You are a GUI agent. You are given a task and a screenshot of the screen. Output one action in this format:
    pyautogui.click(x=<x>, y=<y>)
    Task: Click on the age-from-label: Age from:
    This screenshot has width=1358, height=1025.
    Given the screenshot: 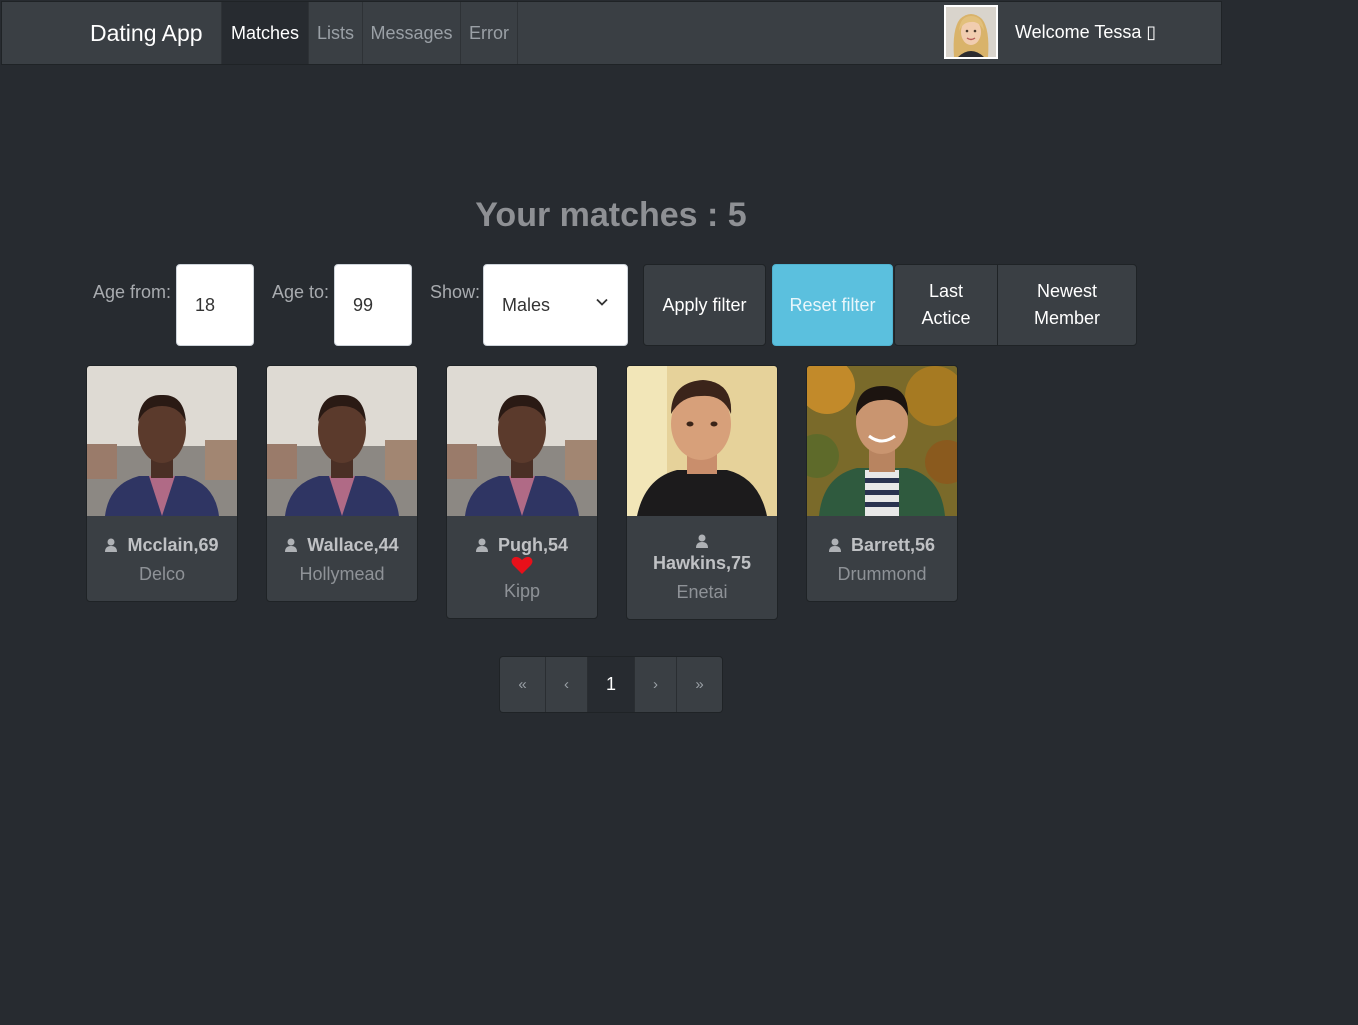 What is the action you would take?
    pyautogui.click(x=132, y=292)
    